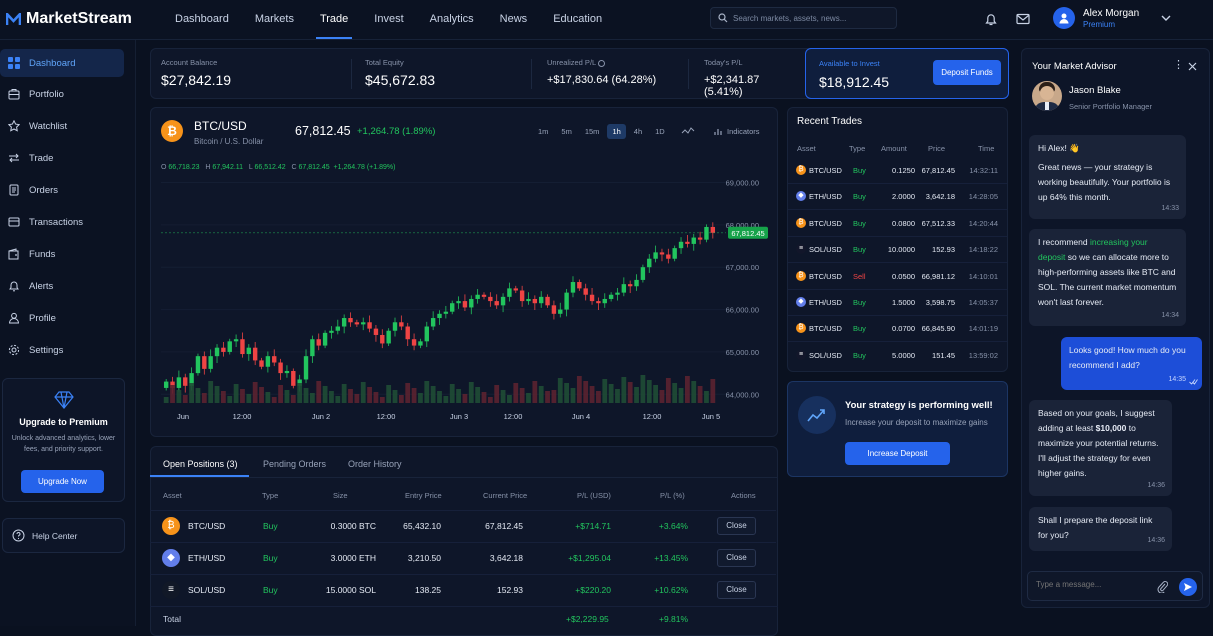 The width and height of the screenshot is (1213, 636). Describe the element at coordinates (688, 131) in the screenshot. I see `chart-type-icon` at that location.